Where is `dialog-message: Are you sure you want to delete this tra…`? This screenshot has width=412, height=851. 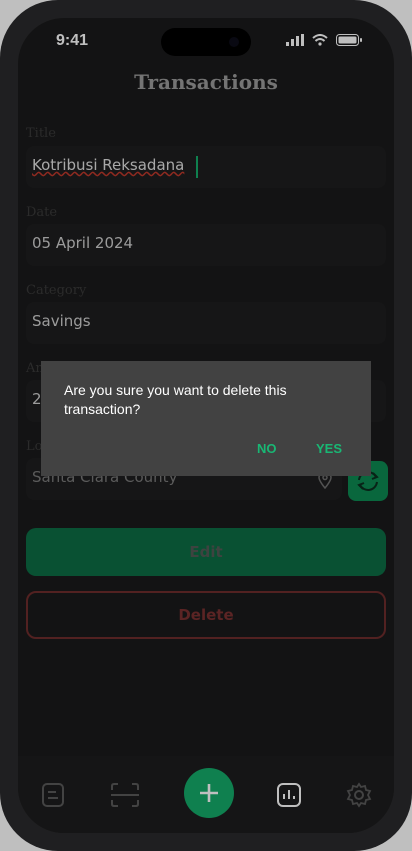
dialog-message: Are you sure you want to delete this tra… is located at coordinates (175, 399).